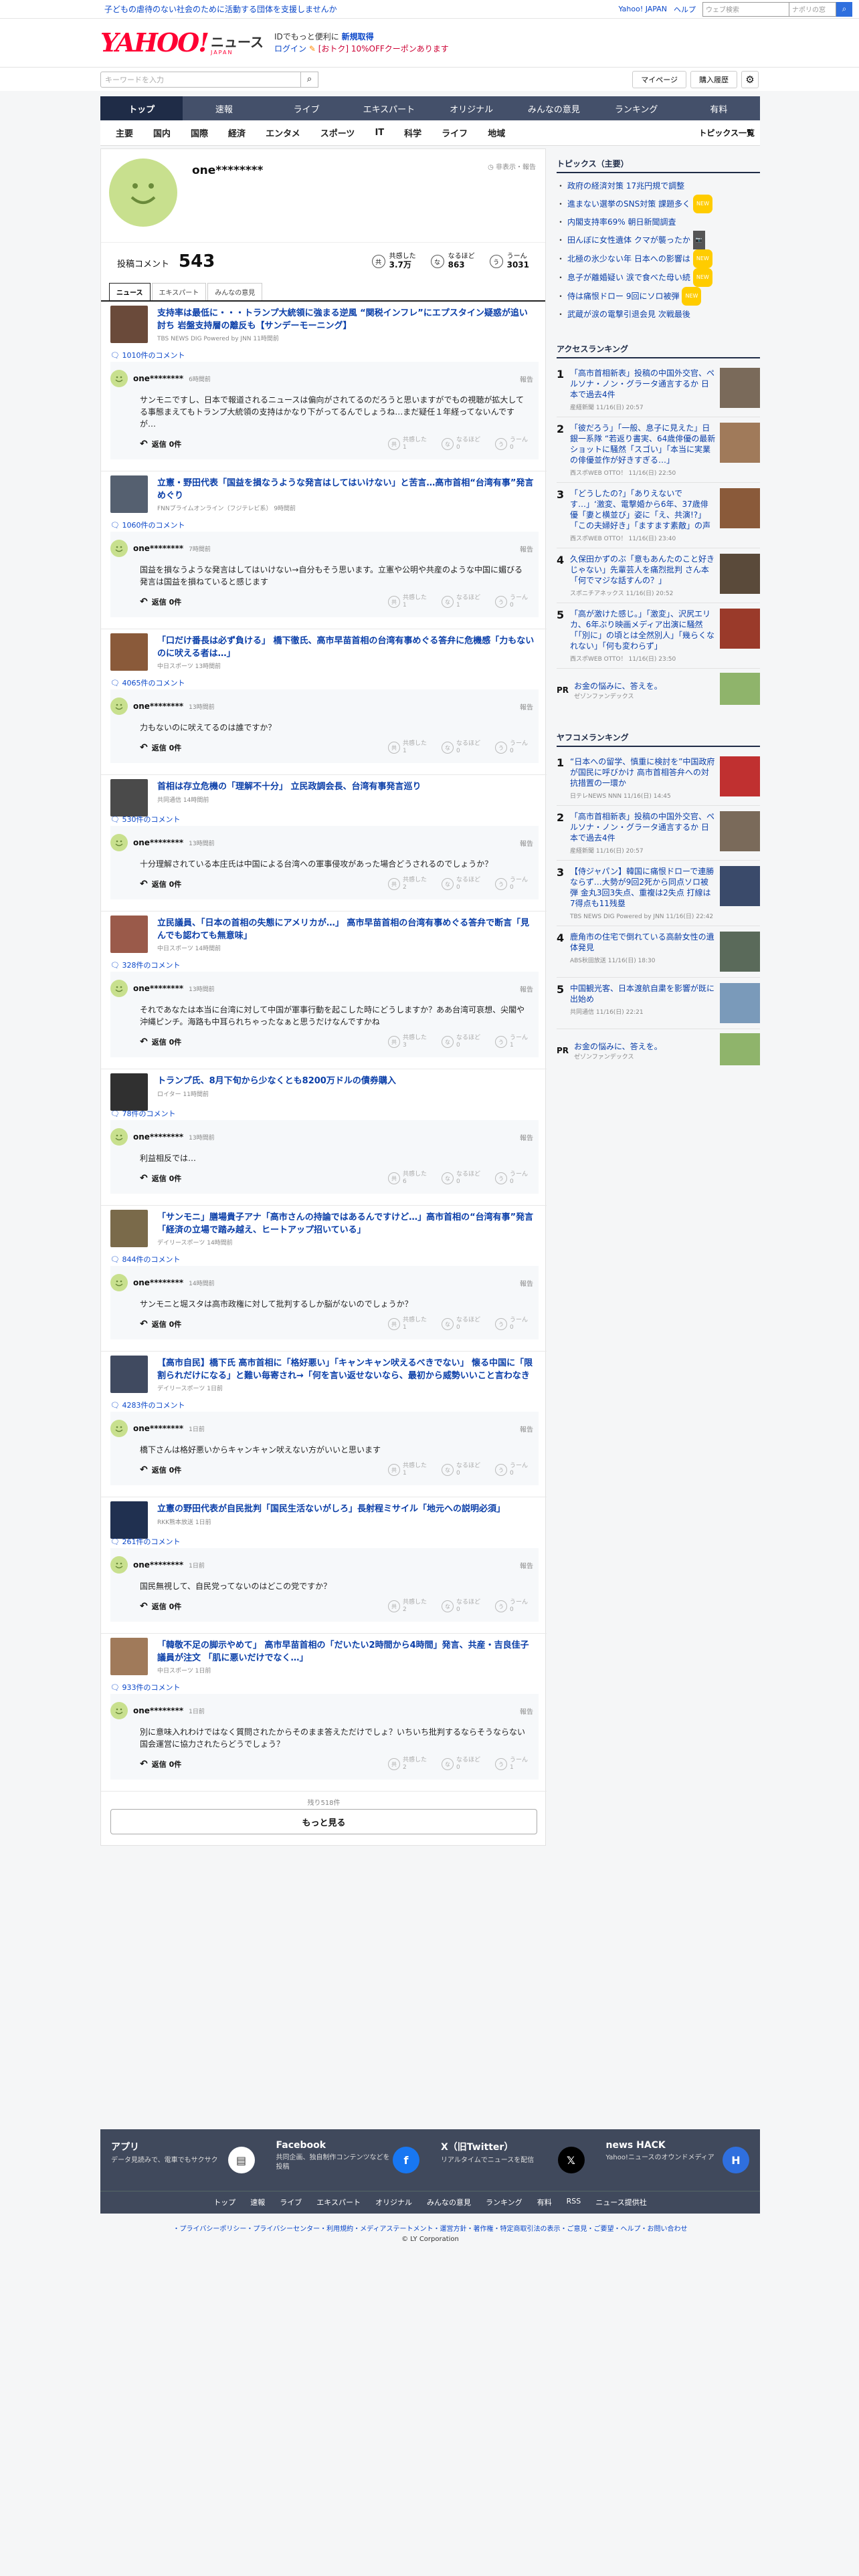  I want to click on main-nav-tab: オリジナル, so click(471, 108).